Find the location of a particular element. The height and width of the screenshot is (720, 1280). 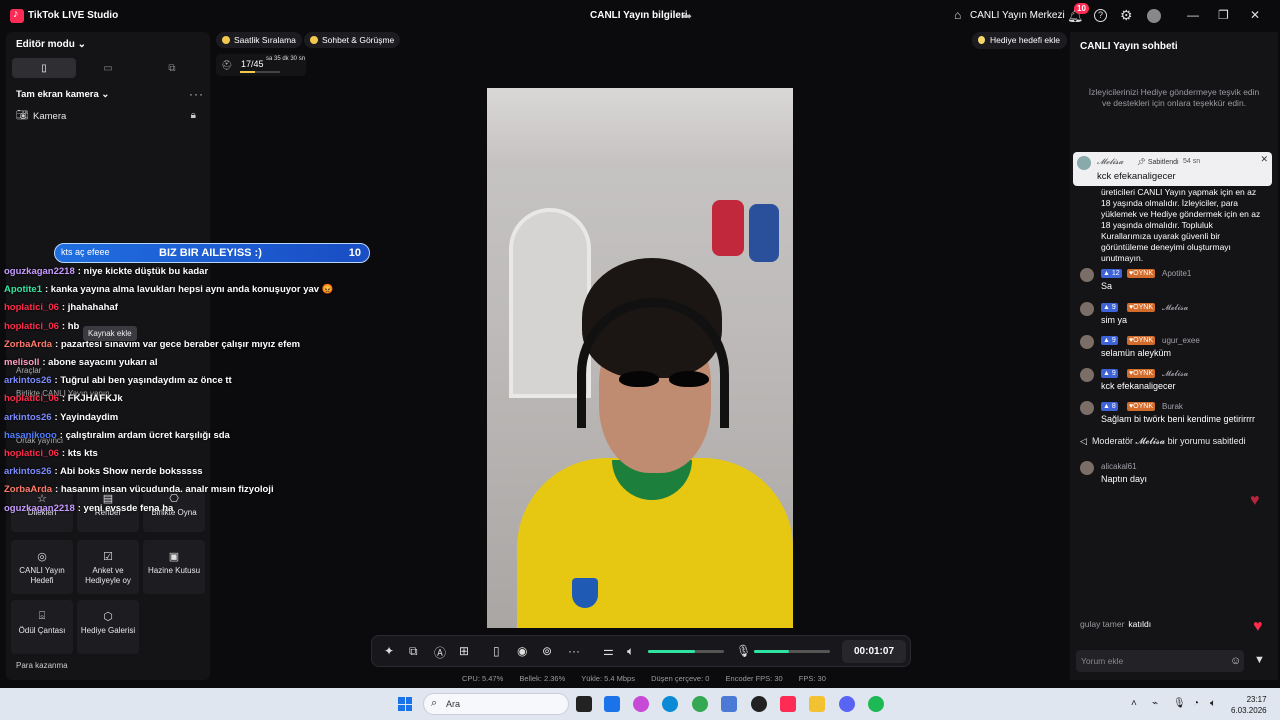

banner-text: BIZ BIR AILEYISS :) is located at coordinates (210, 253).